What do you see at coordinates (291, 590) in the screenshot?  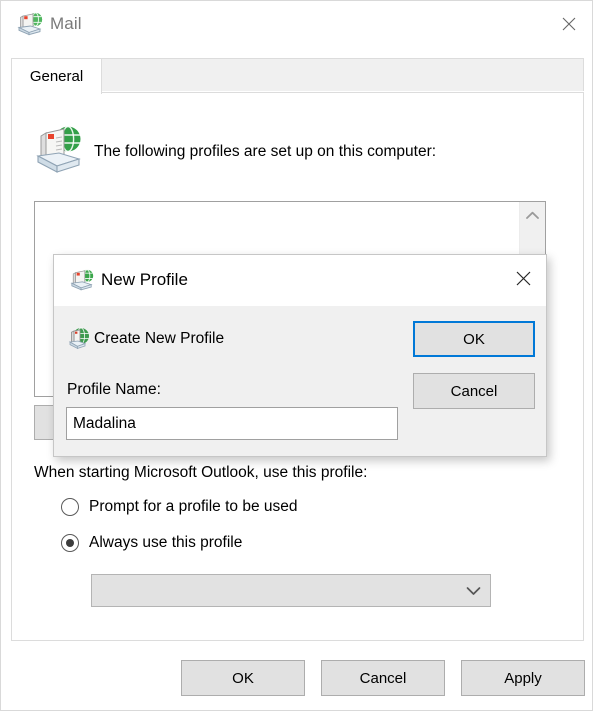 I see `default-profile-combobox` at bounding box center [291, 590].